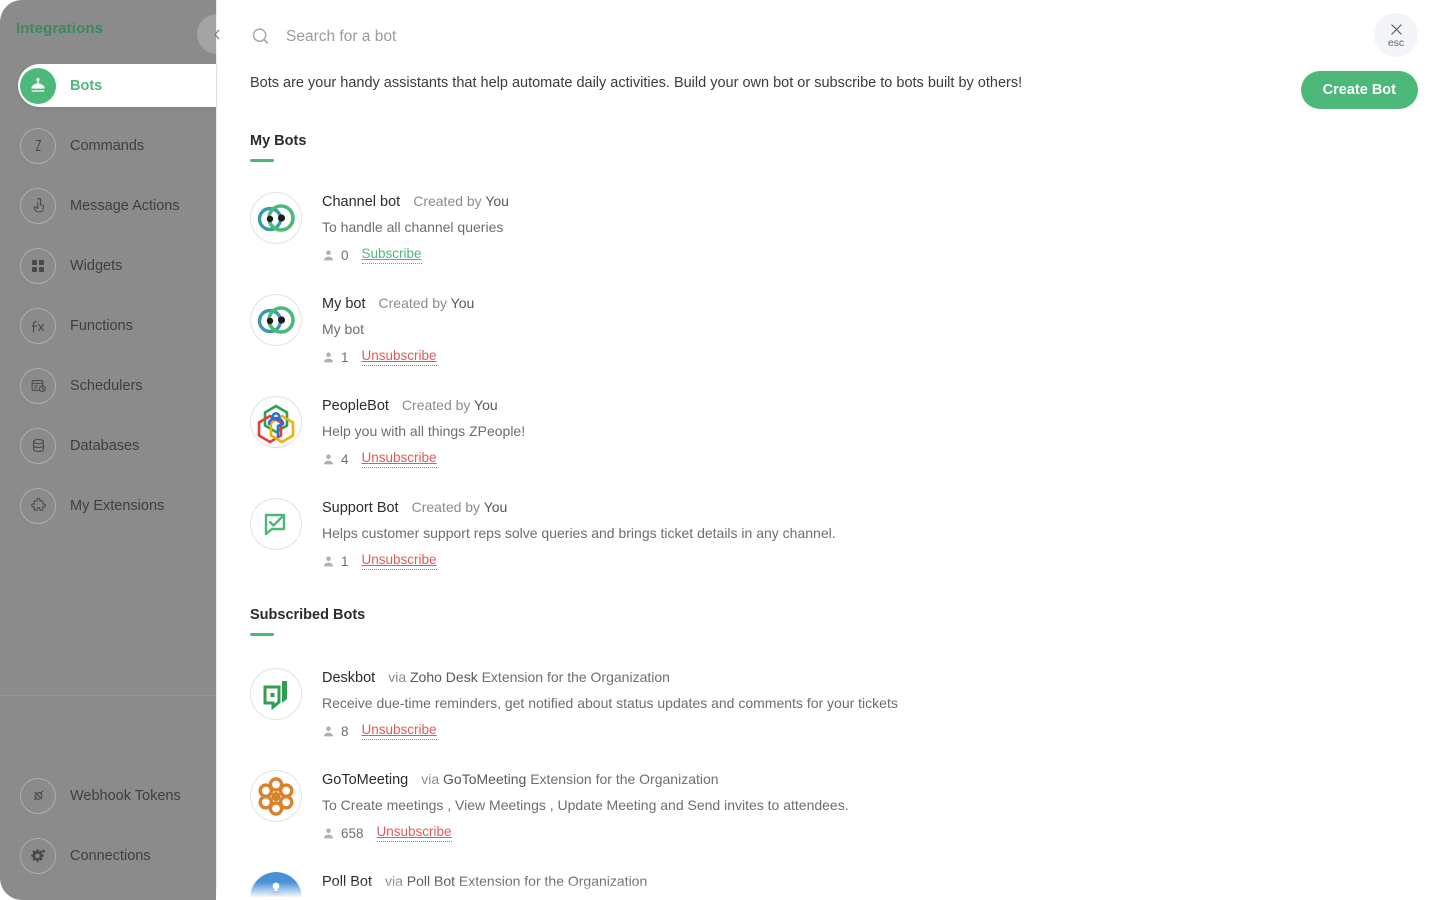 The width and height of the screenshot is (1440, 900). I want to click on sidebar-item-label: Message Actions, so click(125, 205).